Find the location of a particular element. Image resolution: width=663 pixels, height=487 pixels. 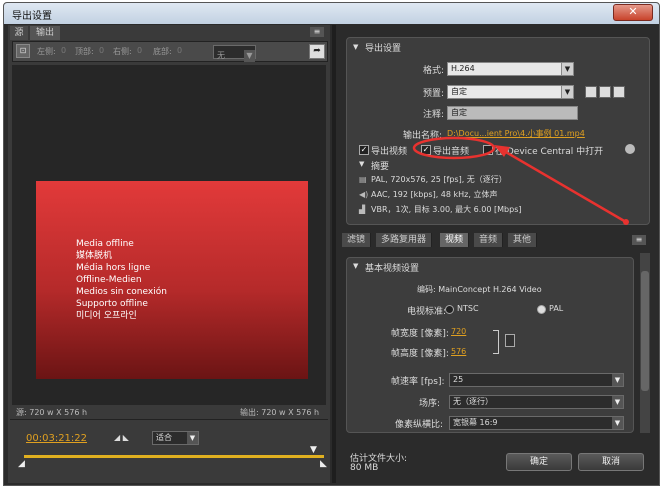

crop-left-value: 0 is located at coordinates (63, 50).